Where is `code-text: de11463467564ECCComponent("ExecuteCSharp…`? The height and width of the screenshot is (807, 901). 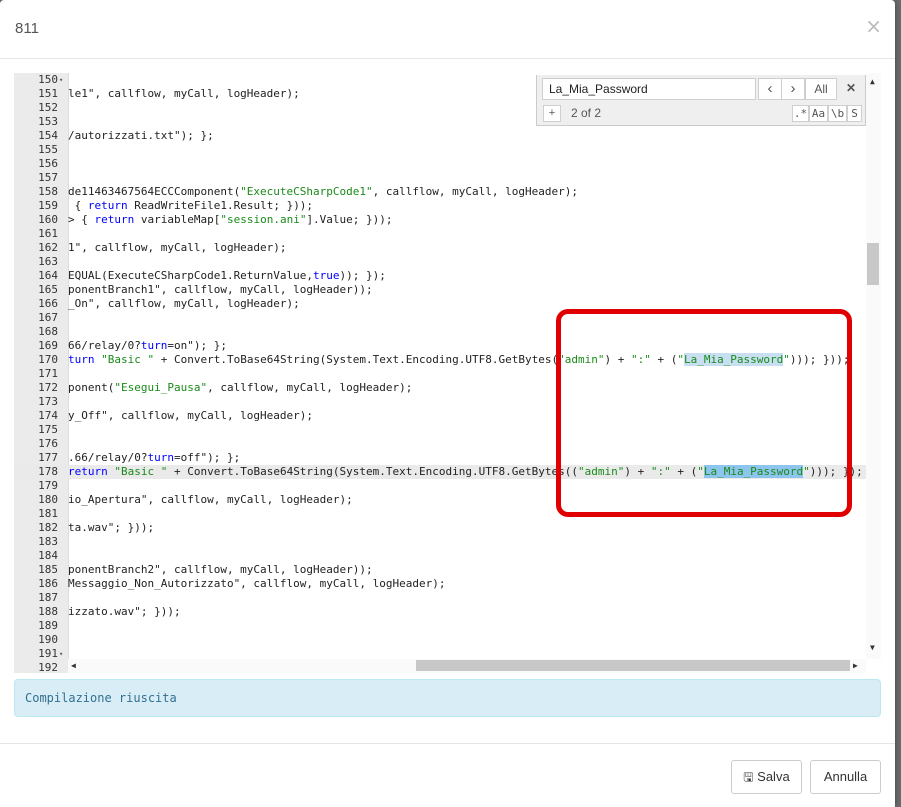 code-text: de11463467564ECCComponent("ExecuteCSharp… is located at coordinates (323, 191).